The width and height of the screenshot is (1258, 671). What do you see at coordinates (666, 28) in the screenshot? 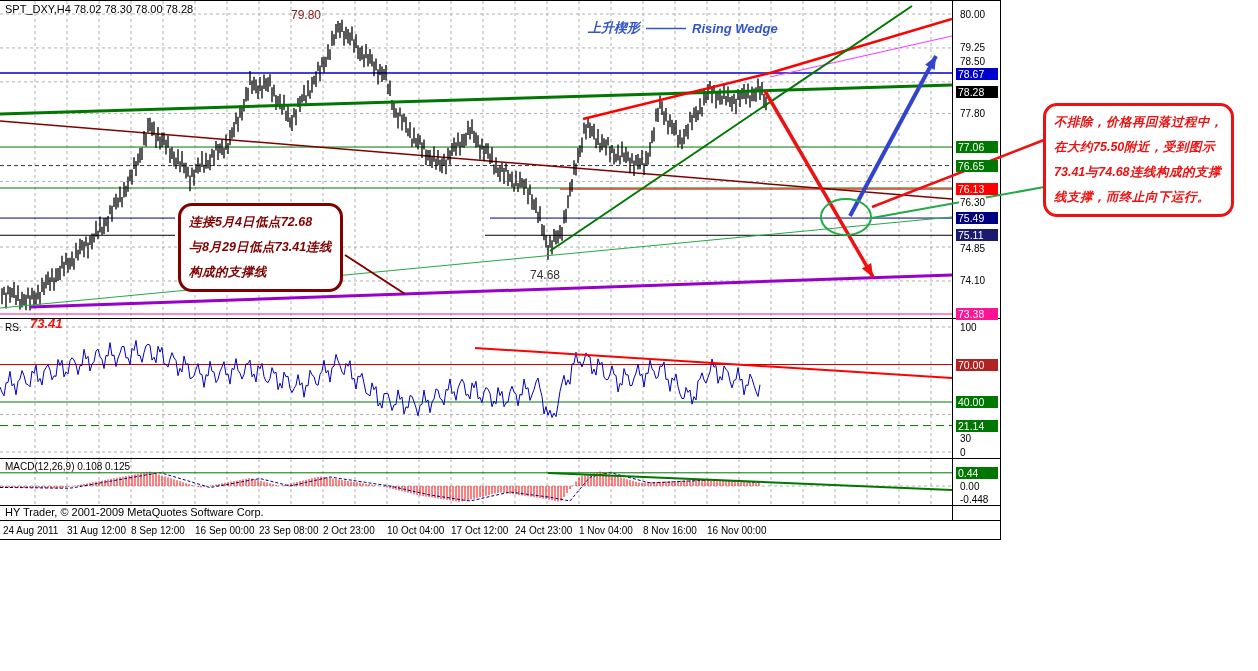
I see `dash-line` at bounding box center [666, 28].